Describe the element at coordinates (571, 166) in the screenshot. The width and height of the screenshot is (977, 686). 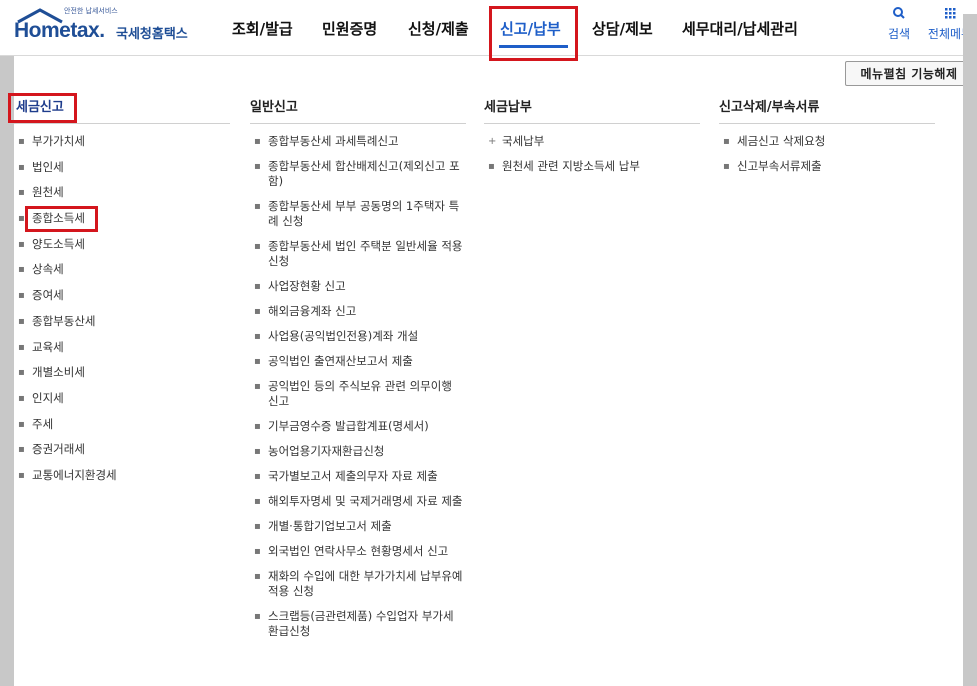
I see `menu-item-label: 원천세 관련 지방소득세 납부` at that location.